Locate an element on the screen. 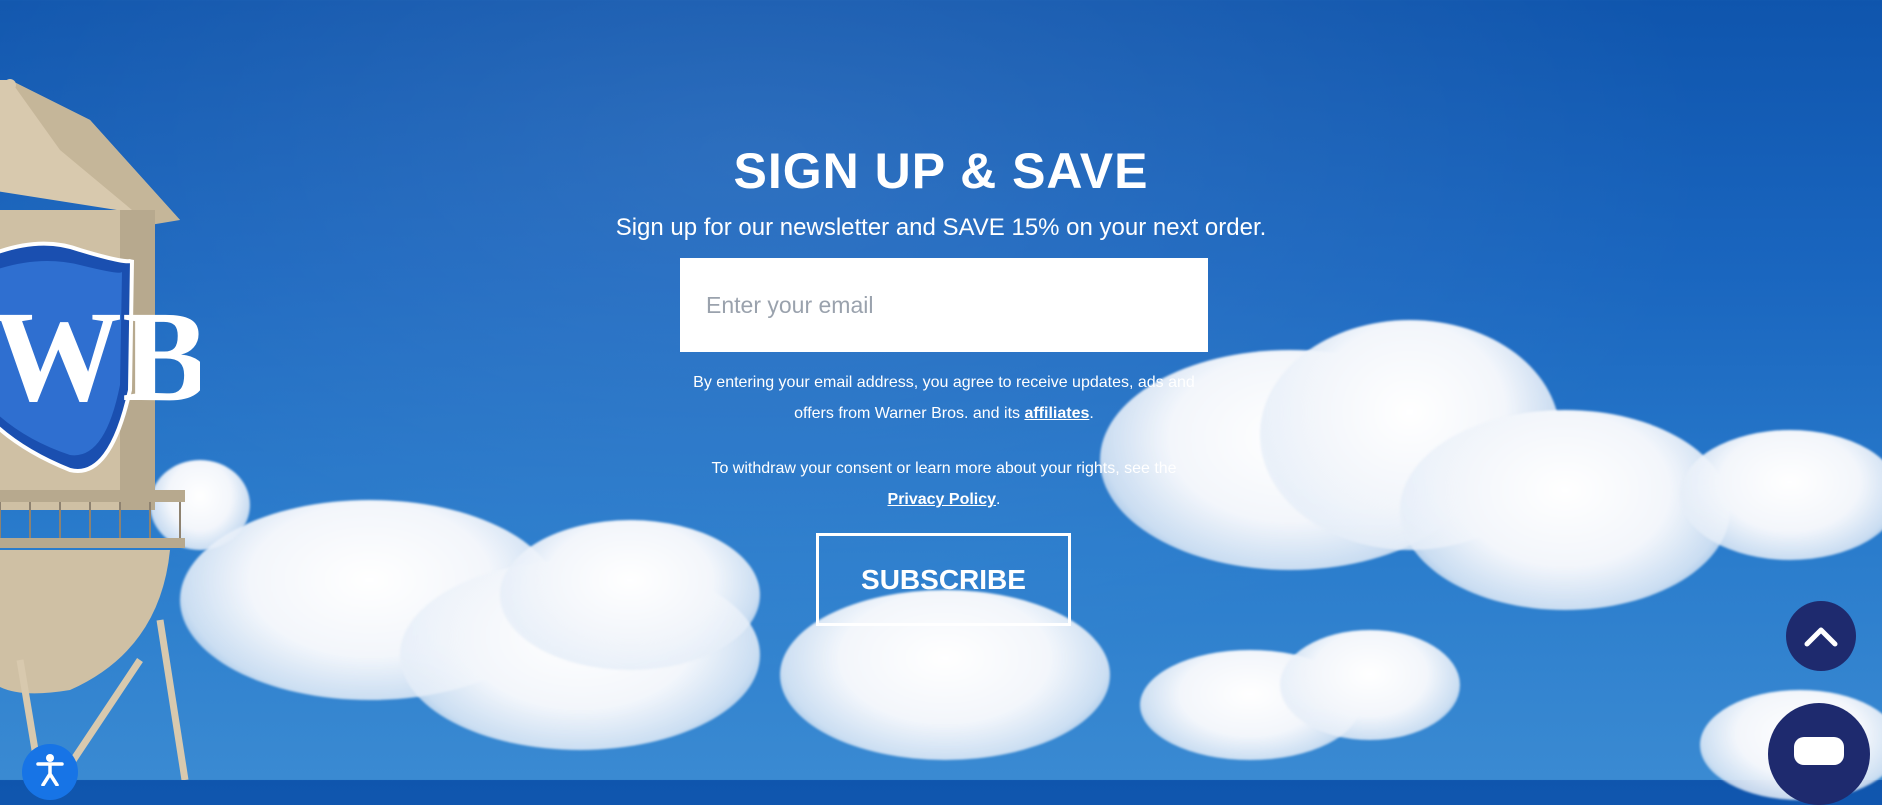 This screenshot has height=805, width=1882. accessibility-icon is located at coordinates (50, 770).